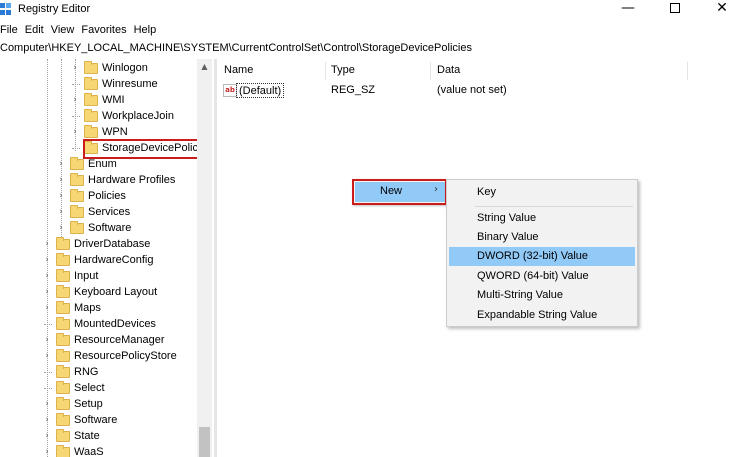 This screenshot has width=749, height=457. Describe the element at coordinates (119, 340) in the screenshot. I see `tree-node-label: ResourceManager` at that location.